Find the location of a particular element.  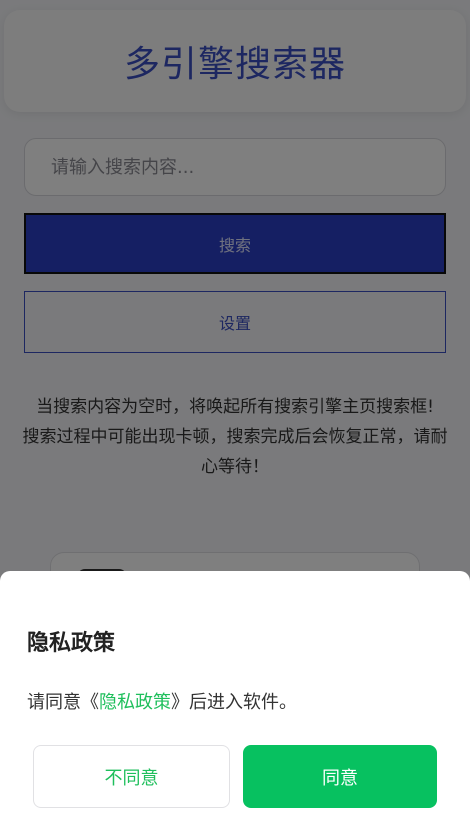

disagree-button: 不同意 is located at coordinates (131, 776).